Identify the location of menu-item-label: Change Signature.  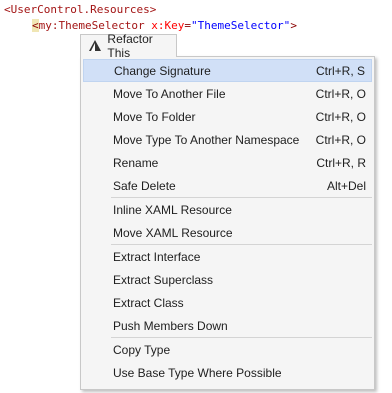
(162, 70).